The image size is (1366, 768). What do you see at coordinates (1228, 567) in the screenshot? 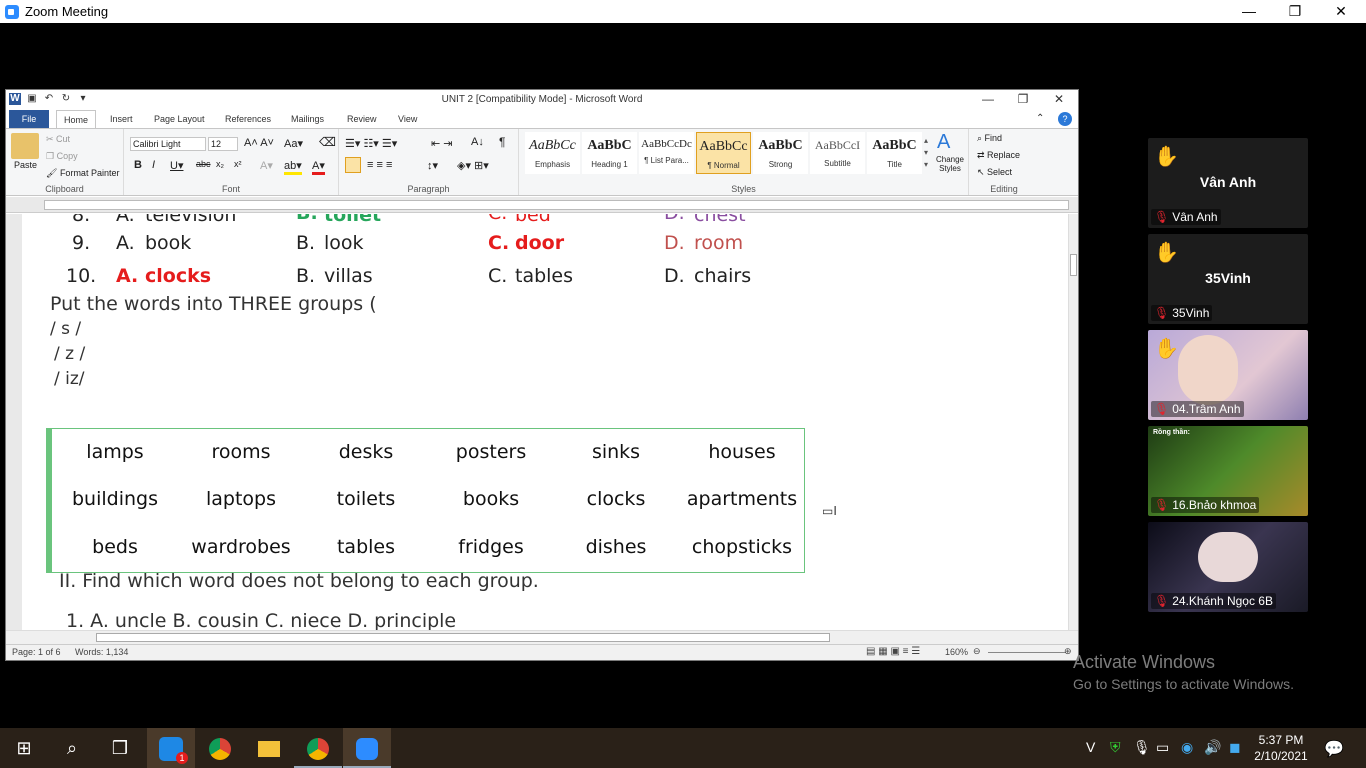
I see `participant-tile: 🎙 24.Khánh Ngọc 6B` at bounding box center [1228, 567].